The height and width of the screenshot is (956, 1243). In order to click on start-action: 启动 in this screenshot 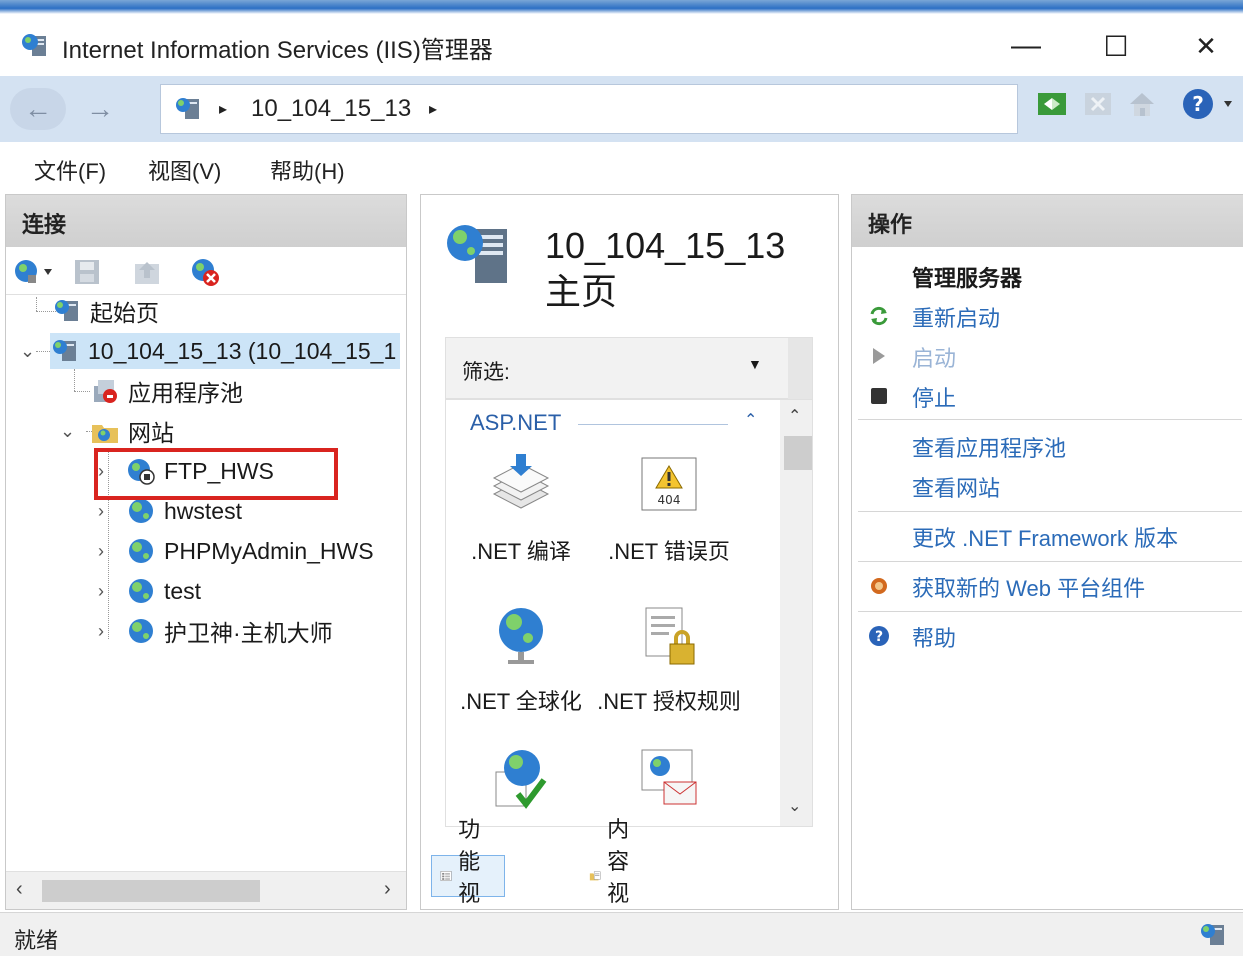, I will do `click(934, 357)`.